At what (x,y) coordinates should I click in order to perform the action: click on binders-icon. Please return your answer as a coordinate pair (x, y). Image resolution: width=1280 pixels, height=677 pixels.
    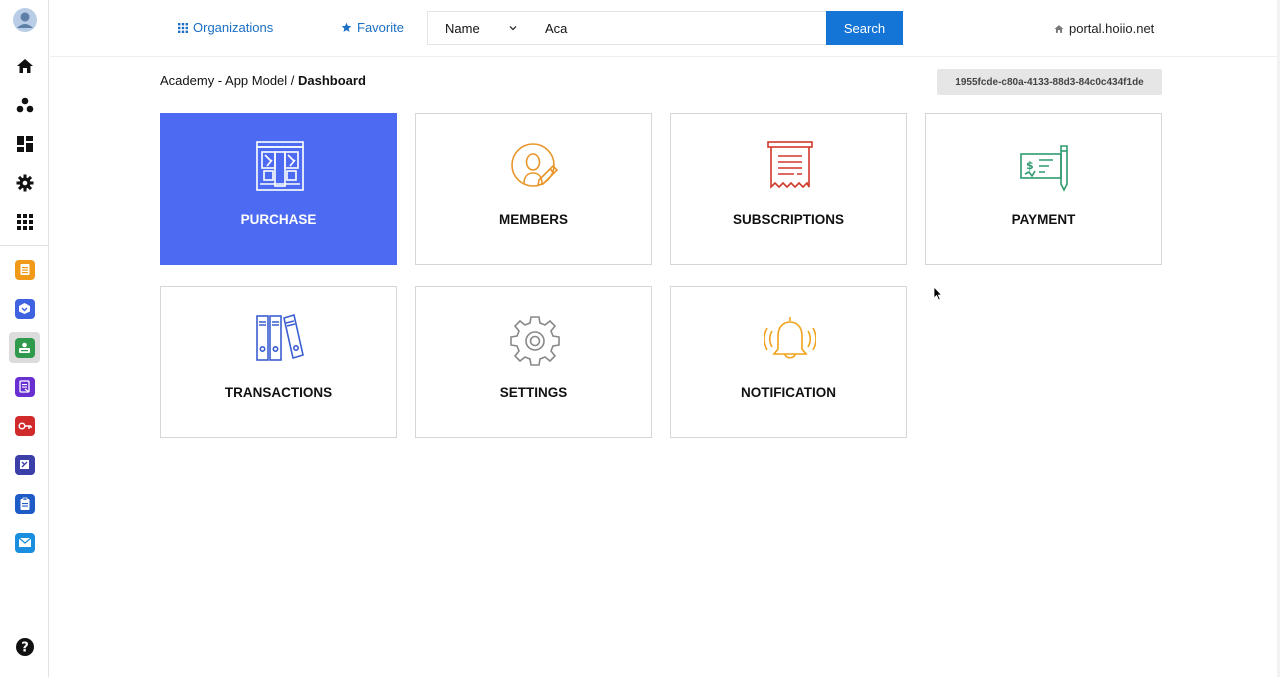
    Looking at the image, I should click on (280, 337).